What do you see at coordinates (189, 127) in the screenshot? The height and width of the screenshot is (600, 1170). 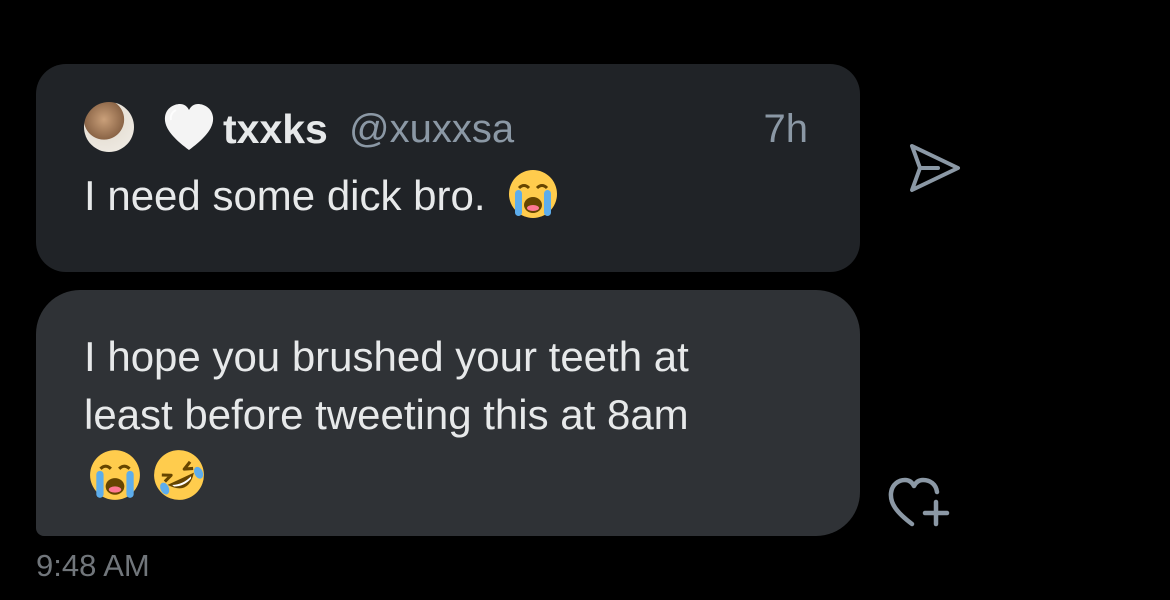 I see `white-heart-icon` at bounding box center [189, 127].